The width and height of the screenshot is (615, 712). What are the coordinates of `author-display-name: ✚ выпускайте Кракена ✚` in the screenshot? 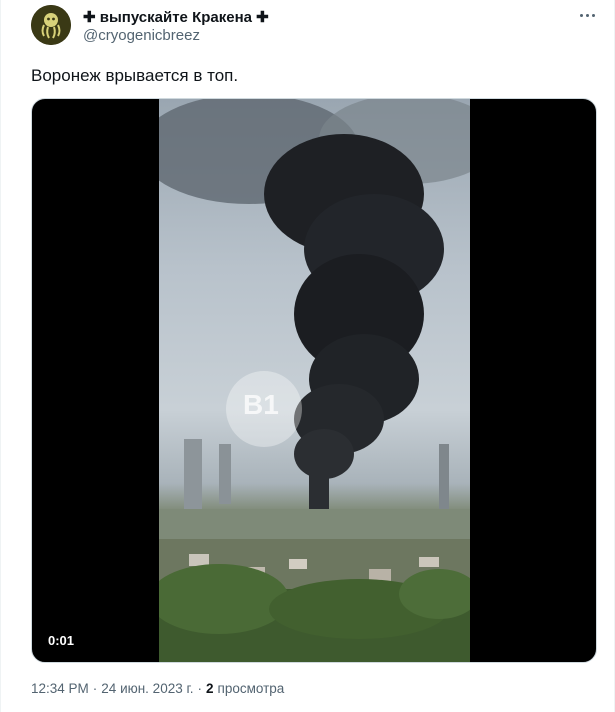 It's located at (176, 17).